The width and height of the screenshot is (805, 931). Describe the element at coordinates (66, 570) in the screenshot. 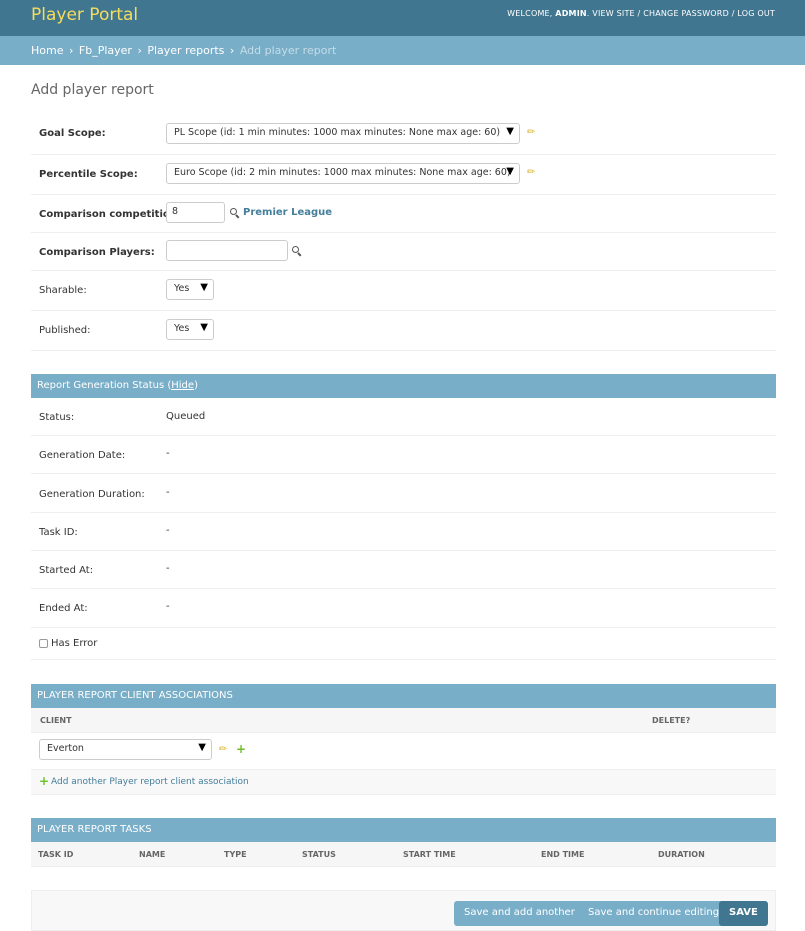

I see `field-label: Started At:` at that location.